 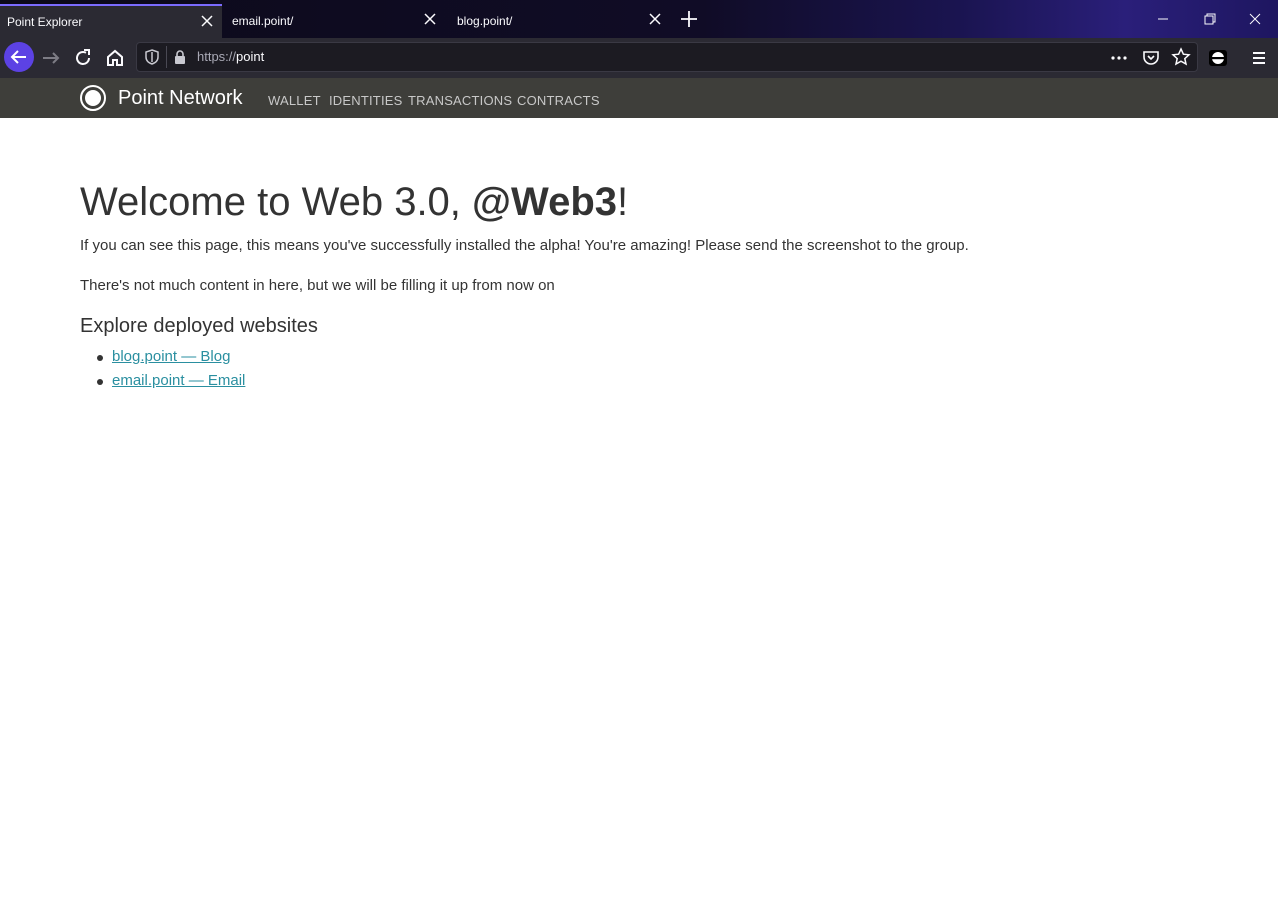 I want to click on browser-toolbar: https://point, so click(x=639, y=58).